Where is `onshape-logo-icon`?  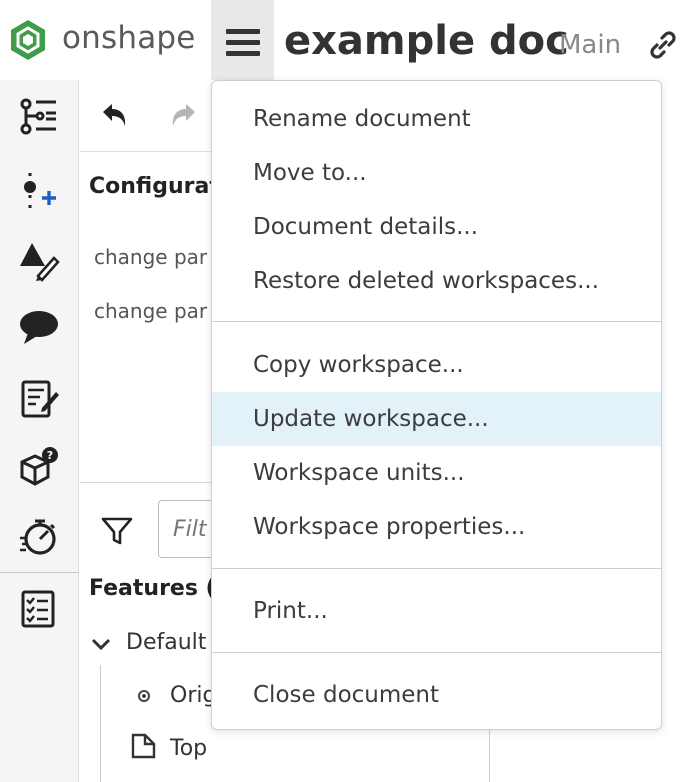 onshape-logo-icon is located at coordinates (28, 40).